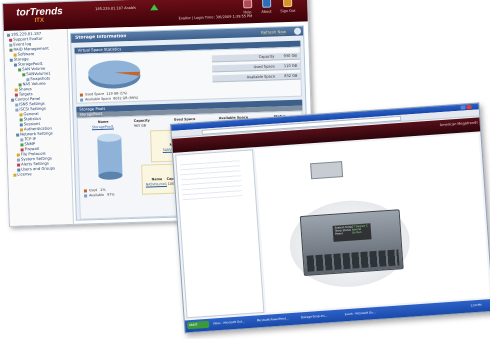  What do you see at coordinates (11, 50) in the screenshot?
I see `raid-icon` at bounding box center [11, 50].